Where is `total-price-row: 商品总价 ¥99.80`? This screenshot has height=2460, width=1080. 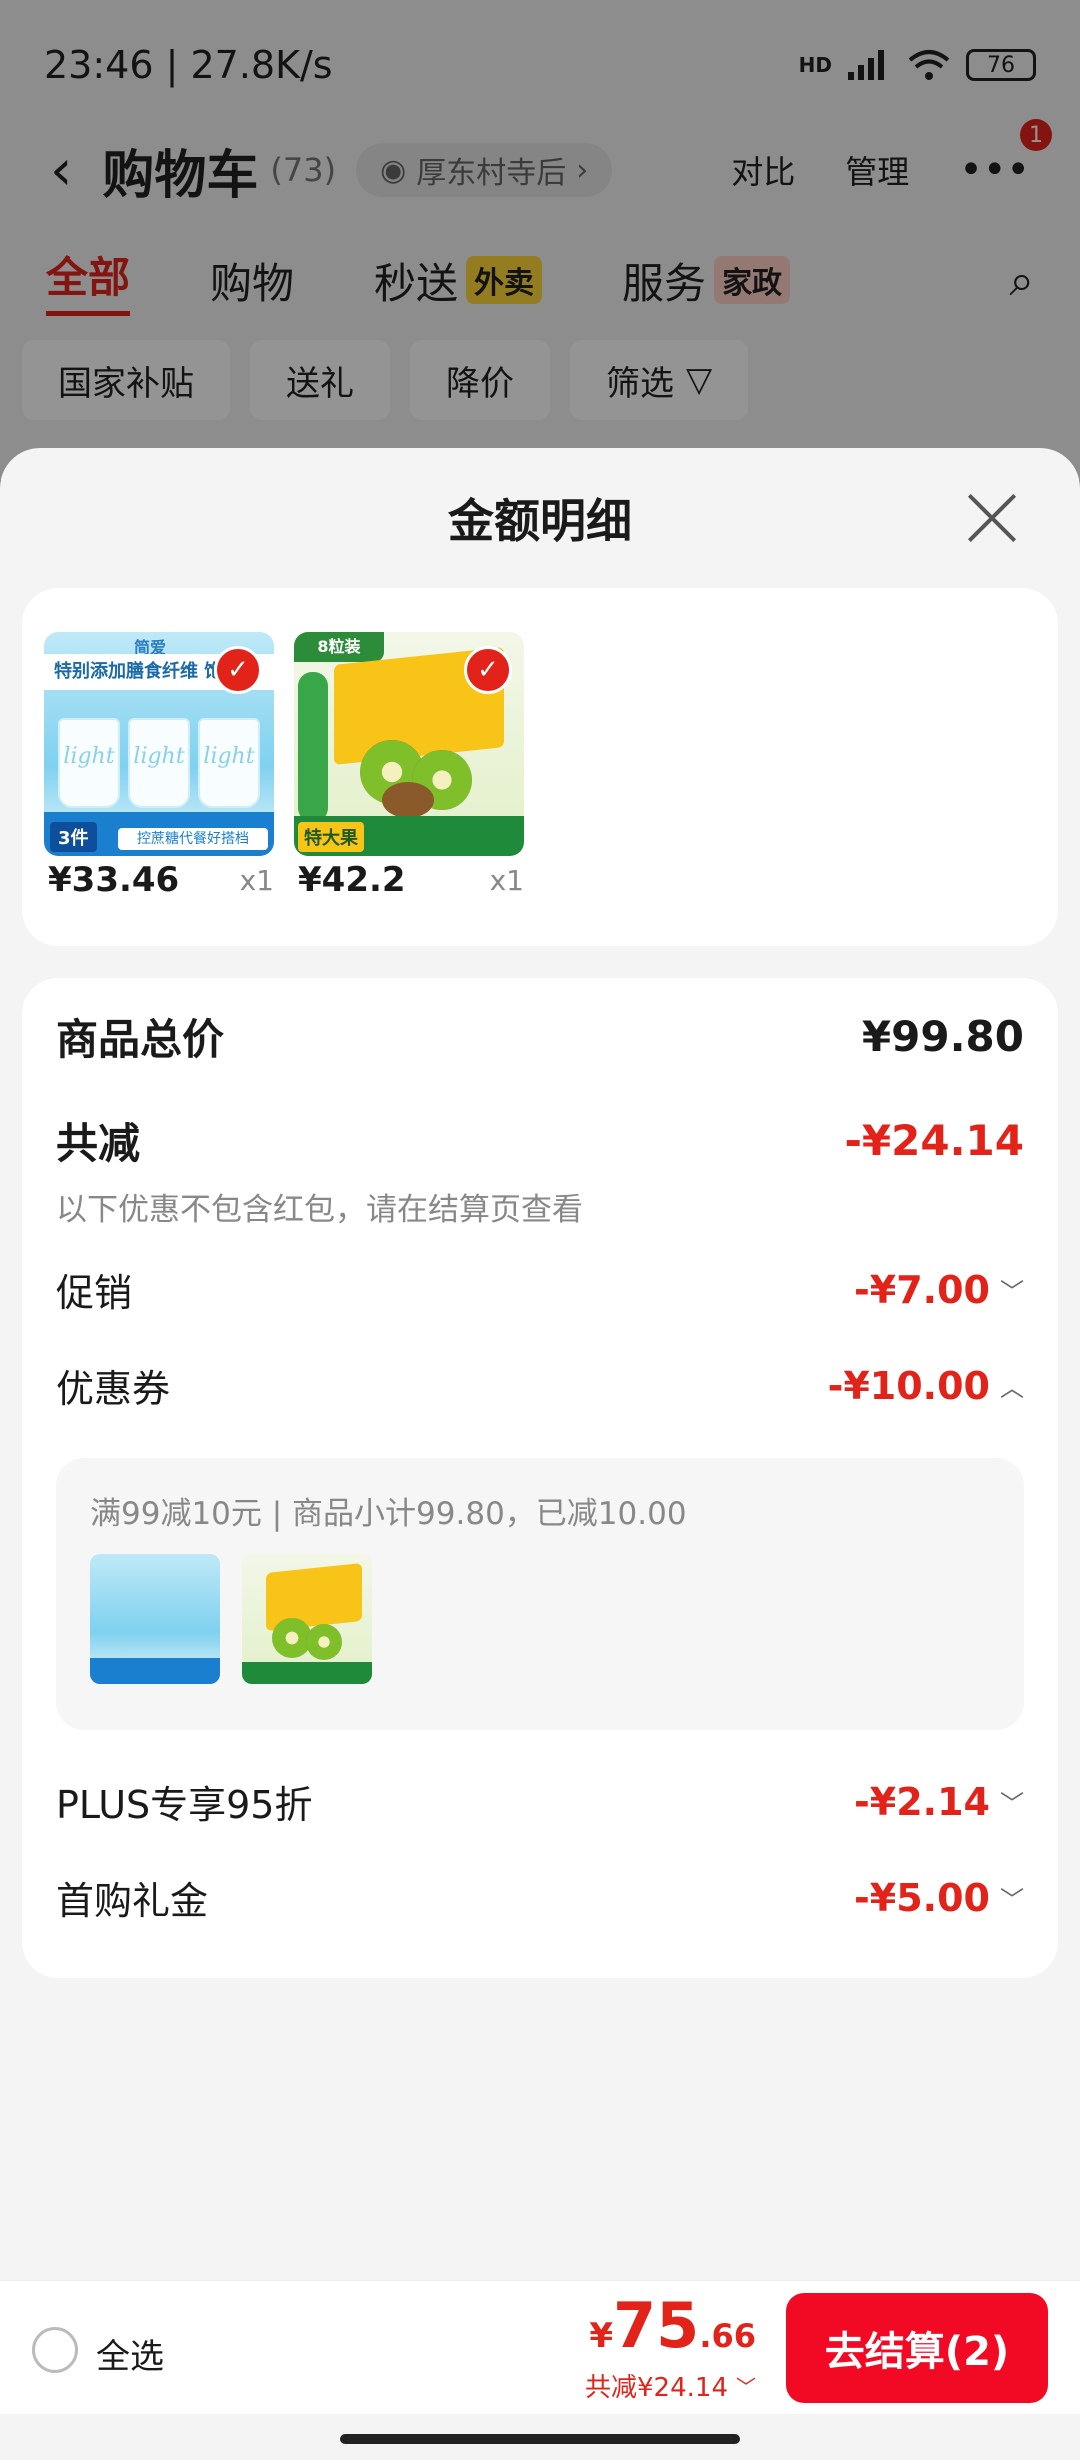
total-price-row: 商品总价 ¥99.80 is located at coordinates (540, 1036).